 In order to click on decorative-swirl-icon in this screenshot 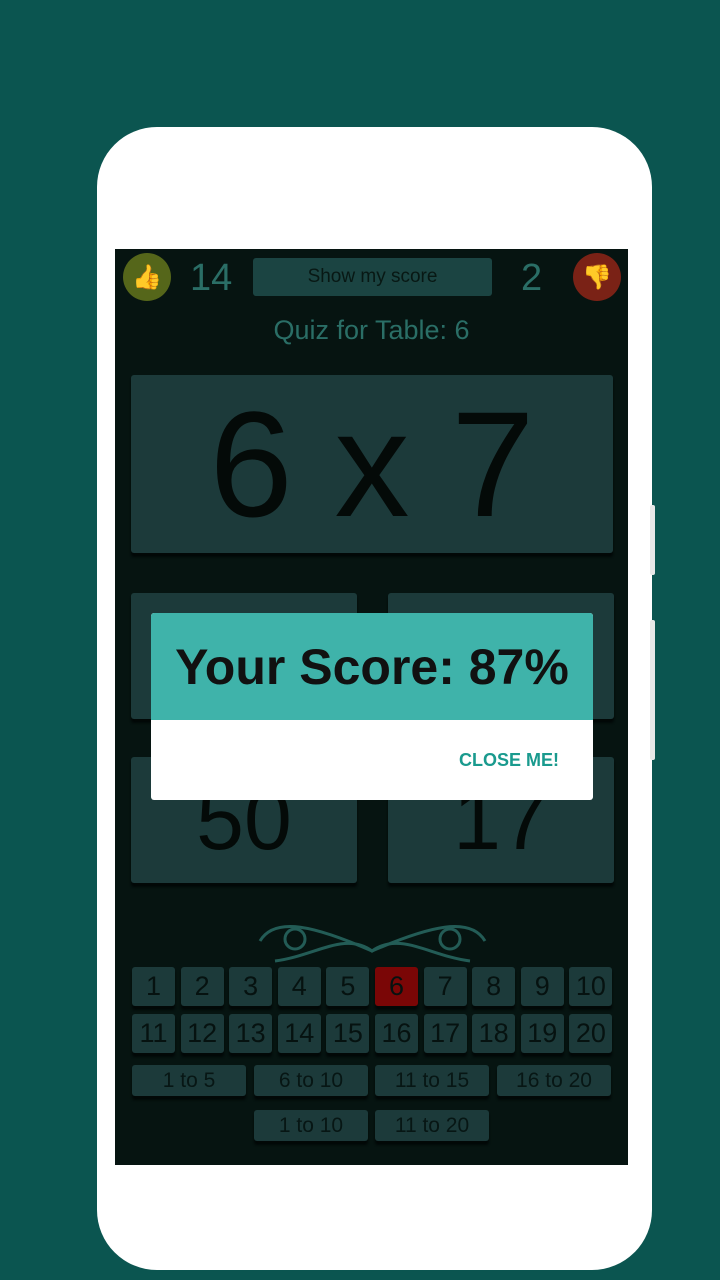, I will do `click(372, 944)`.